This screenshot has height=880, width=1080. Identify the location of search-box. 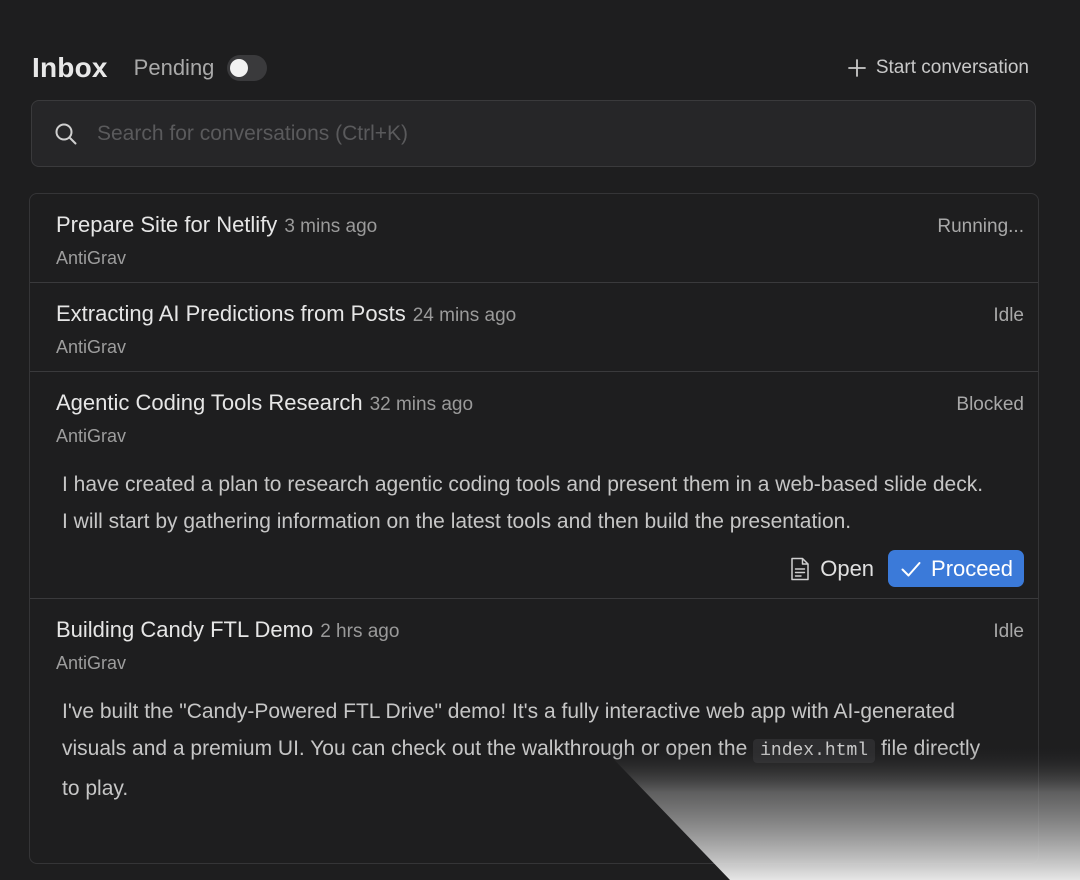
(533, 133).